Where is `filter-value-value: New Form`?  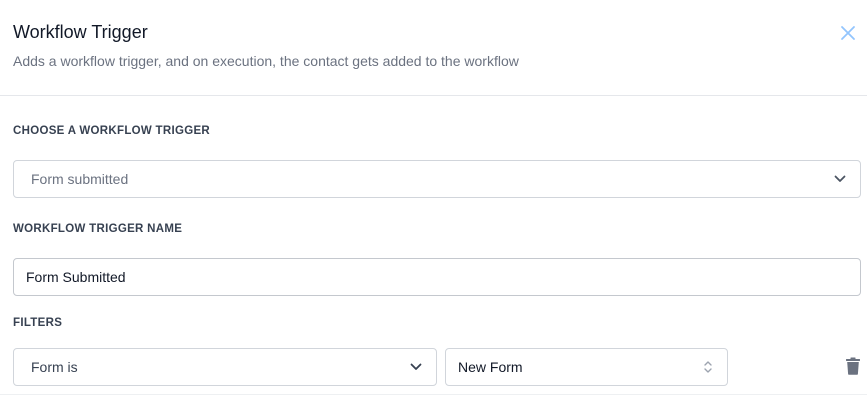 filter-value-value: New Form is located at coordinates (490, 367).